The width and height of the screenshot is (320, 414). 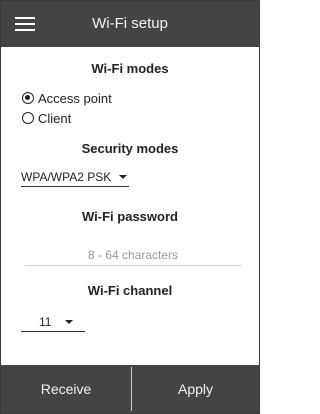 I want to click on radio-access-point: Access point, so click(x=67, y=98).